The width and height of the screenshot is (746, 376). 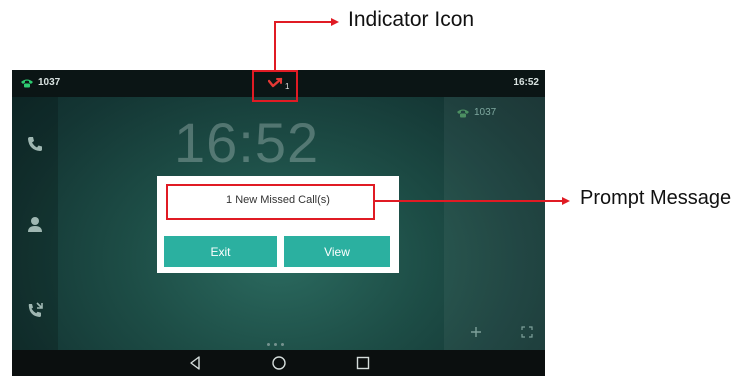 I want to click on navigation-bar, so click(x=278, y=363).